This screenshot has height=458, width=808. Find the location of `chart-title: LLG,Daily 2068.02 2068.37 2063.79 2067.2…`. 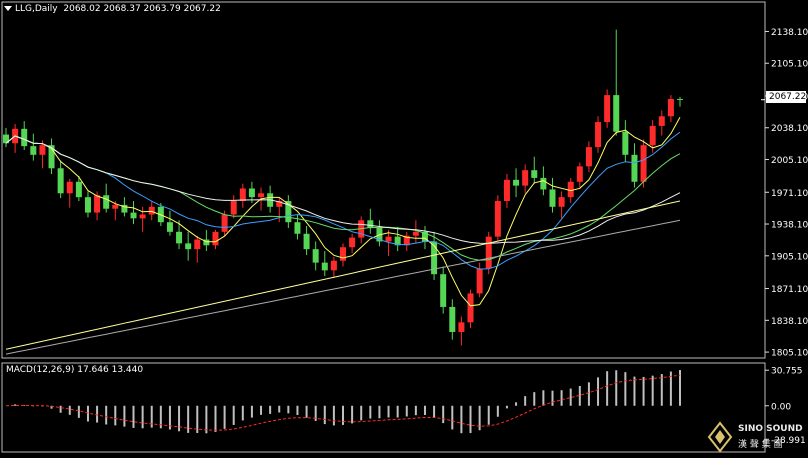

chart-title: LLG,Daily 2068.02 2068.37 2063.79 2067.2… is located at coordinates (112, 9).